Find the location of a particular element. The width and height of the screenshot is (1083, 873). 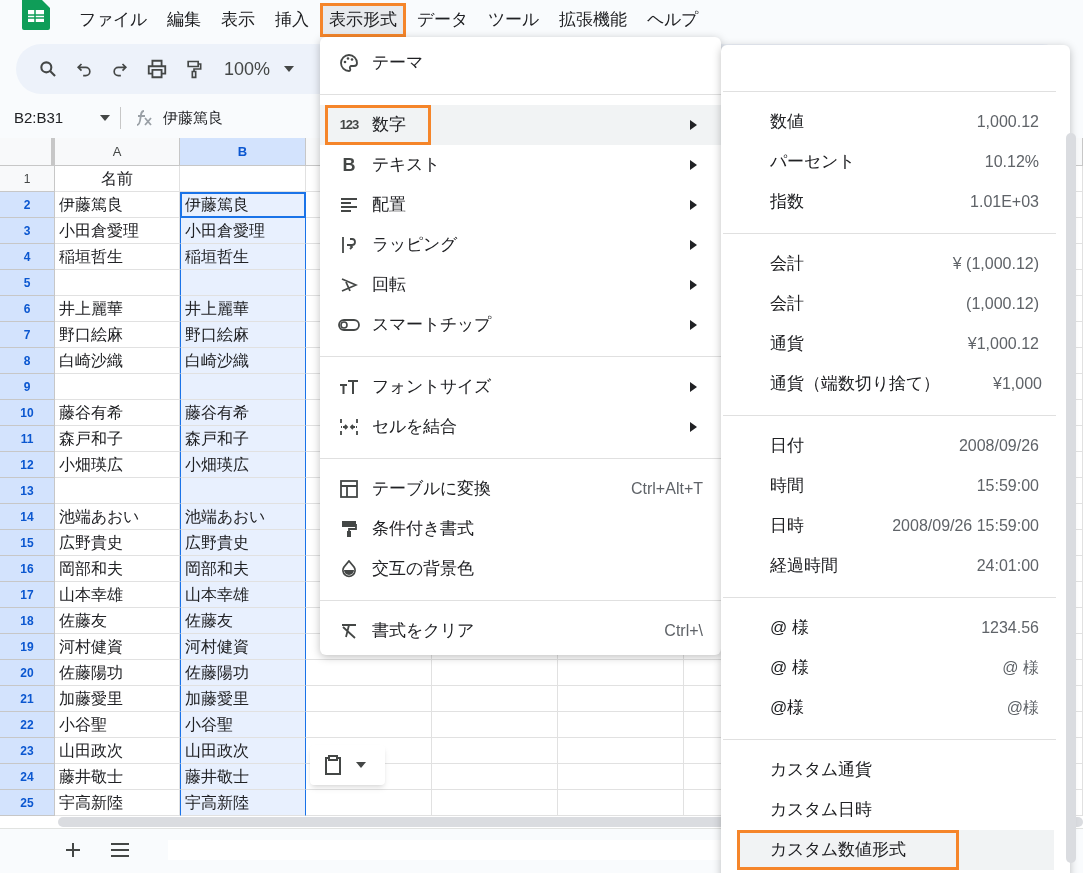

menu-item: B テキスト is located at coordinates (520, 165).